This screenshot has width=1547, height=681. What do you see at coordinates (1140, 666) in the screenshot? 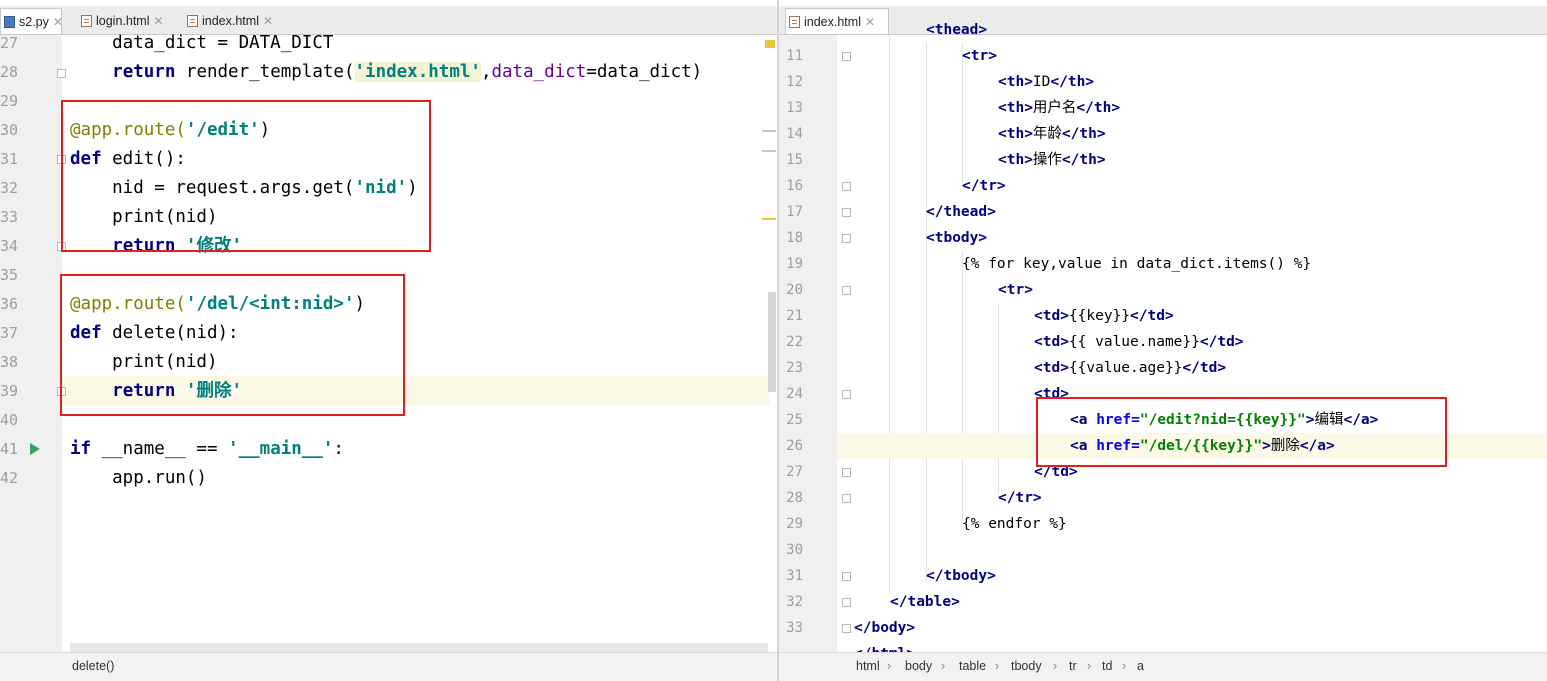
I see `breadcrumb-item: a` at bounding box center [1140, 666].